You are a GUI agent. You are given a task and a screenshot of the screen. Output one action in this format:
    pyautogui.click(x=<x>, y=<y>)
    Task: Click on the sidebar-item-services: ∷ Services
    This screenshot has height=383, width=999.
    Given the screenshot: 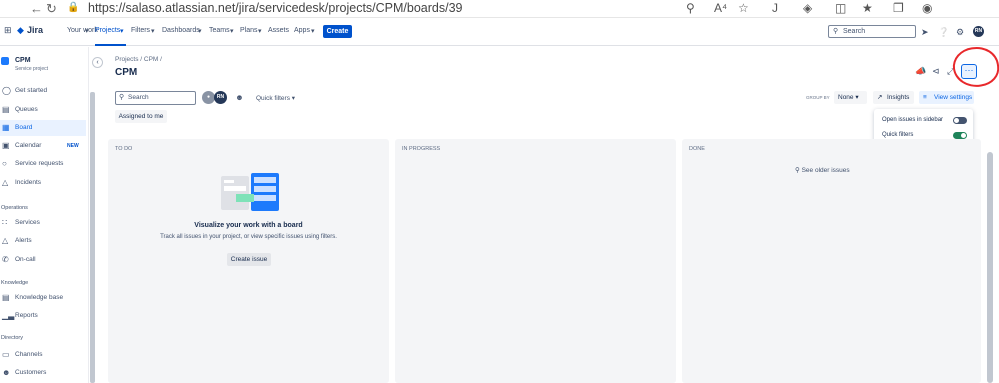 What is the action you would take?
    pyautogui.click(x=43, y=223)
    